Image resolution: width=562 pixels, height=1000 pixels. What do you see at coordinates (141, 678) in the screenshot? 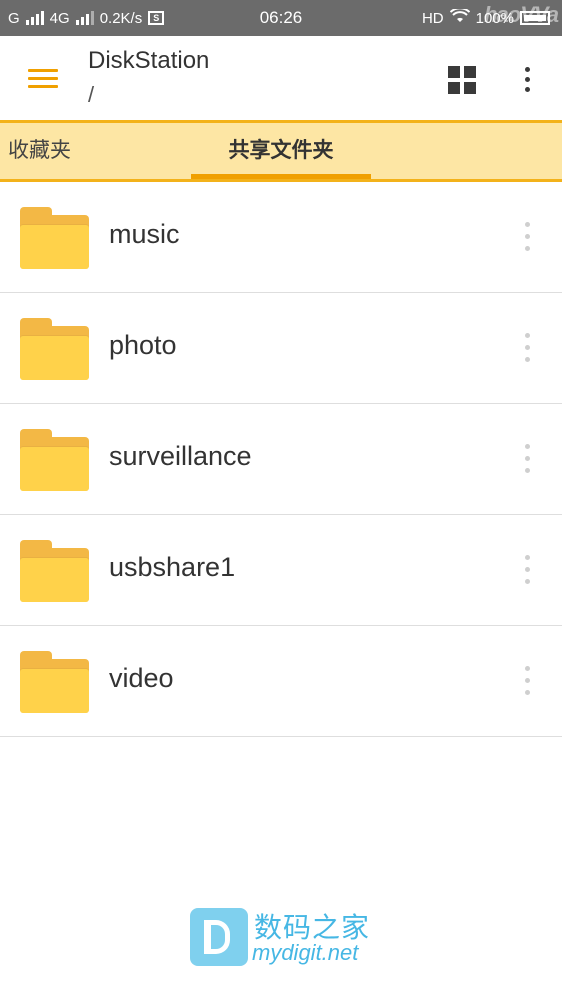
I see `folder-name: video` at bounding box center [141, 678].